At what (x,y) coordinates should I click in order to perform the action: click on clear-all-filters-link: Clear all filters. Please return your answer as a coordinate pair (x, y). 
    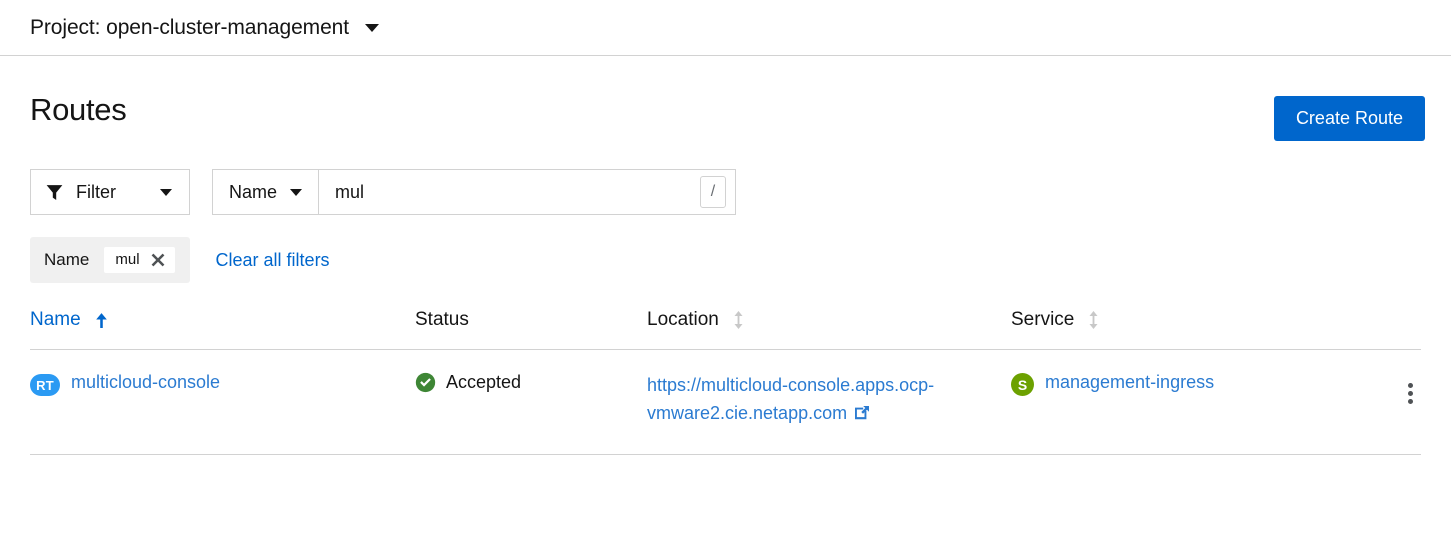
    Looking at the image, I should click on (273, 260).